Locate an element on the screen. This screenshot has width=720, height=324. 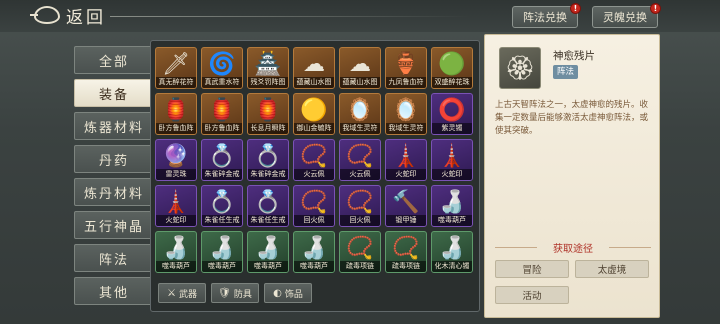
item-icon: 🗡 is located at coordinates (176, 64).